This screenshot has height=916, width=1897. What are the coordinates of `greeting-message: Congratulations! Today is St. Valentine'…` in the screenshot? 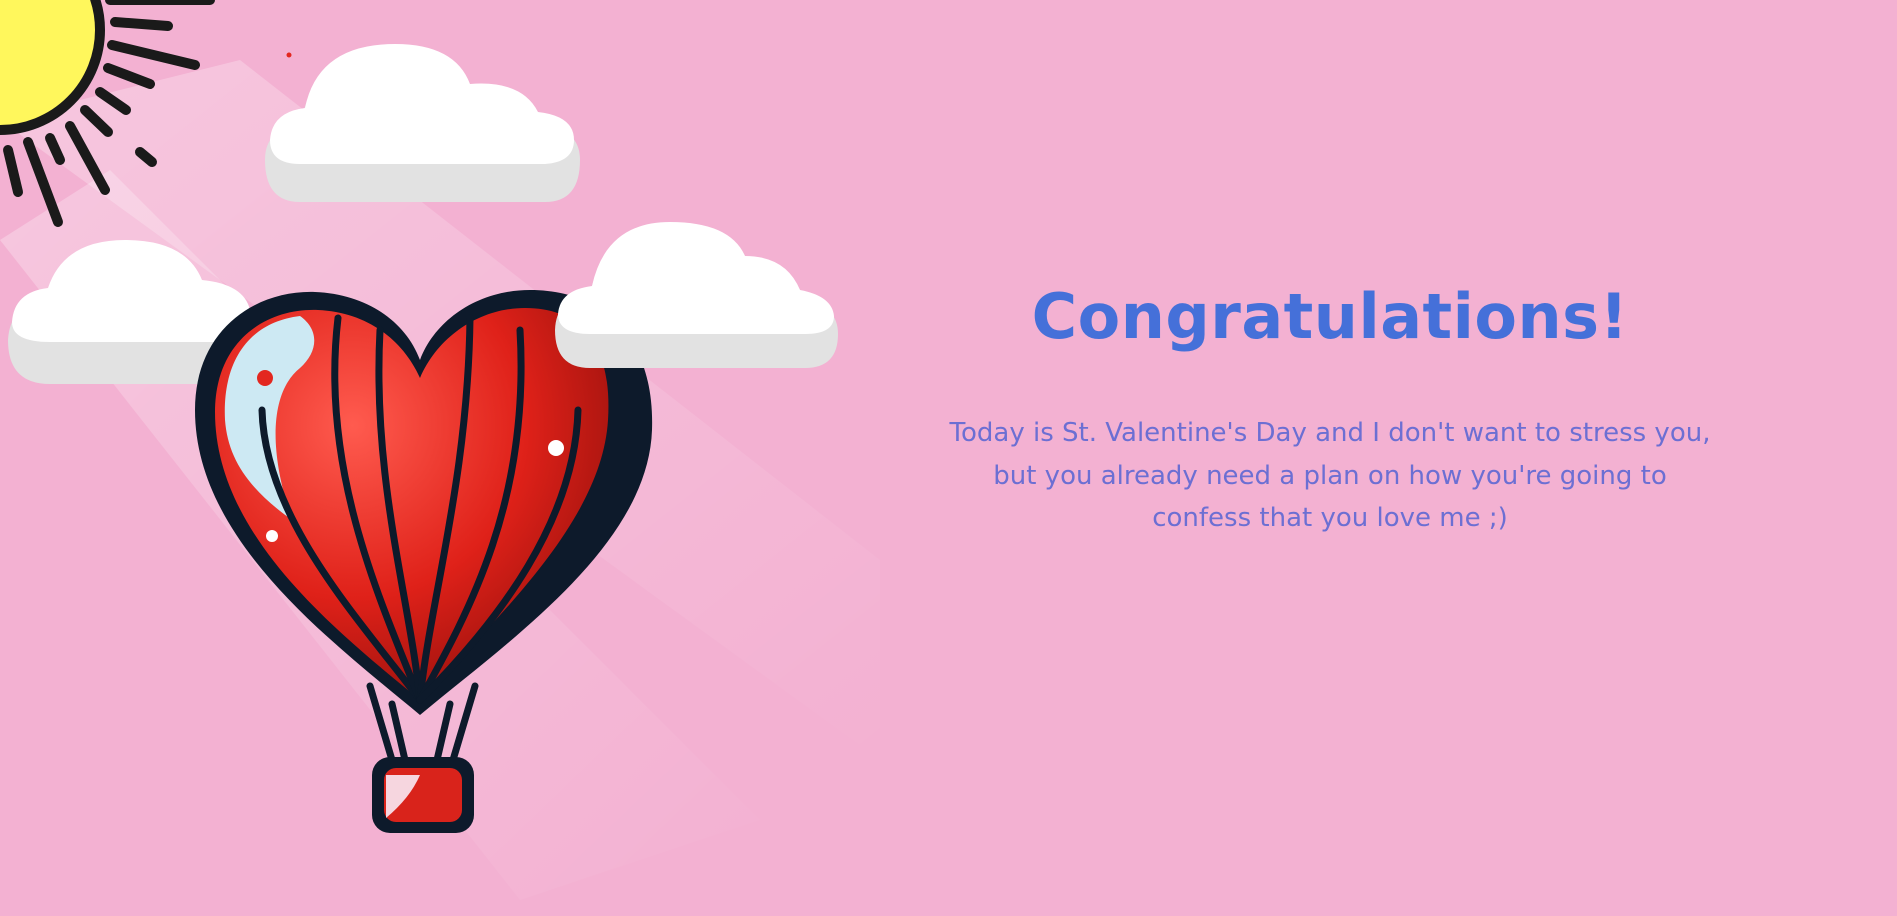 It's located at (1330, 409).